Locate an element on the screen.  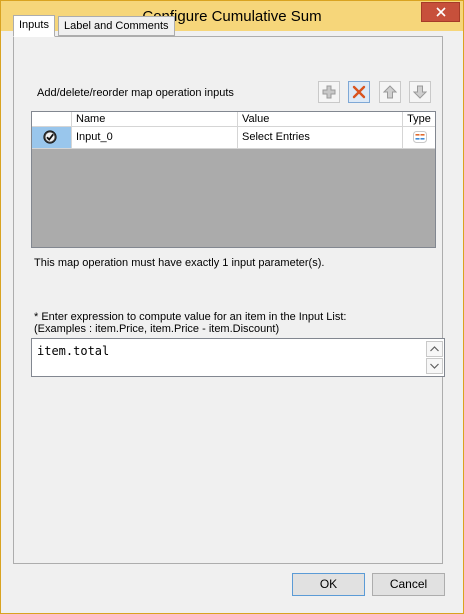
close-button is located at coordinates (440, 12).